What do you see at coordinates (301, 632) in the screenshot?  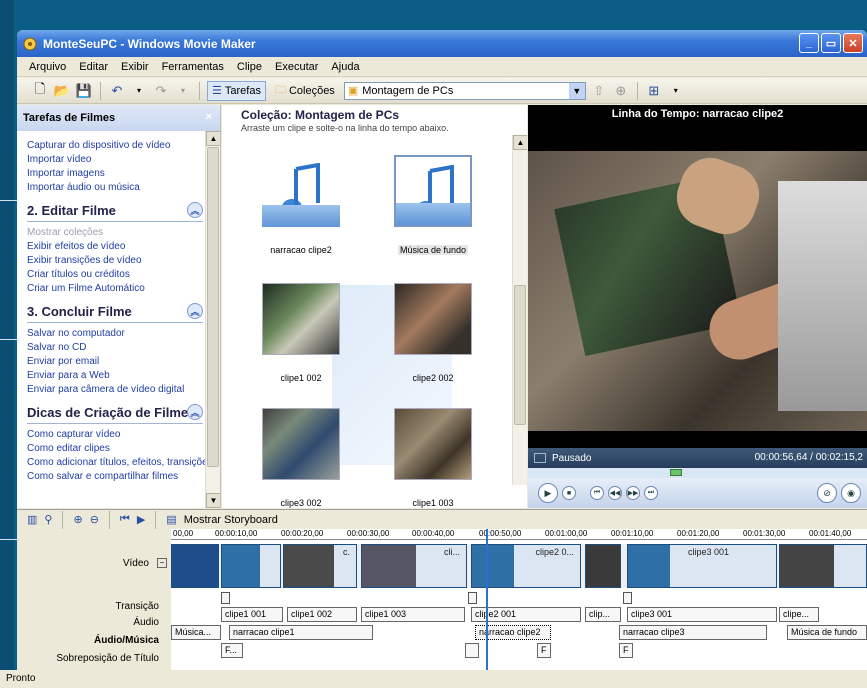 I see `music-clip: narracao clipe1` at bounding box center [301, 632].